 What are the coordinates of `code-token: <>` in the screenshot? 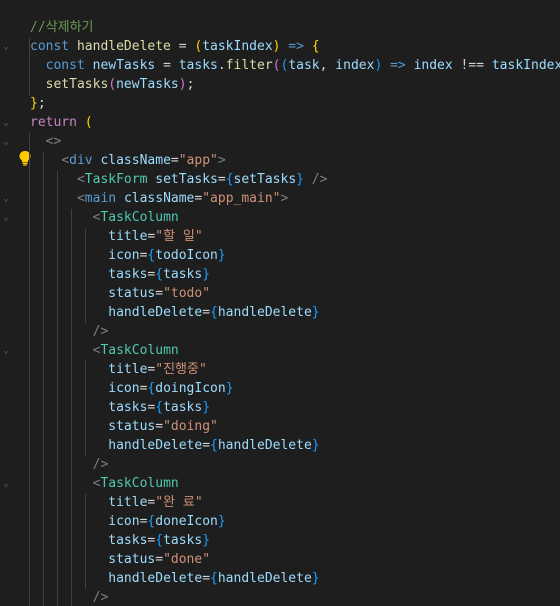 It's located at (53, 141).